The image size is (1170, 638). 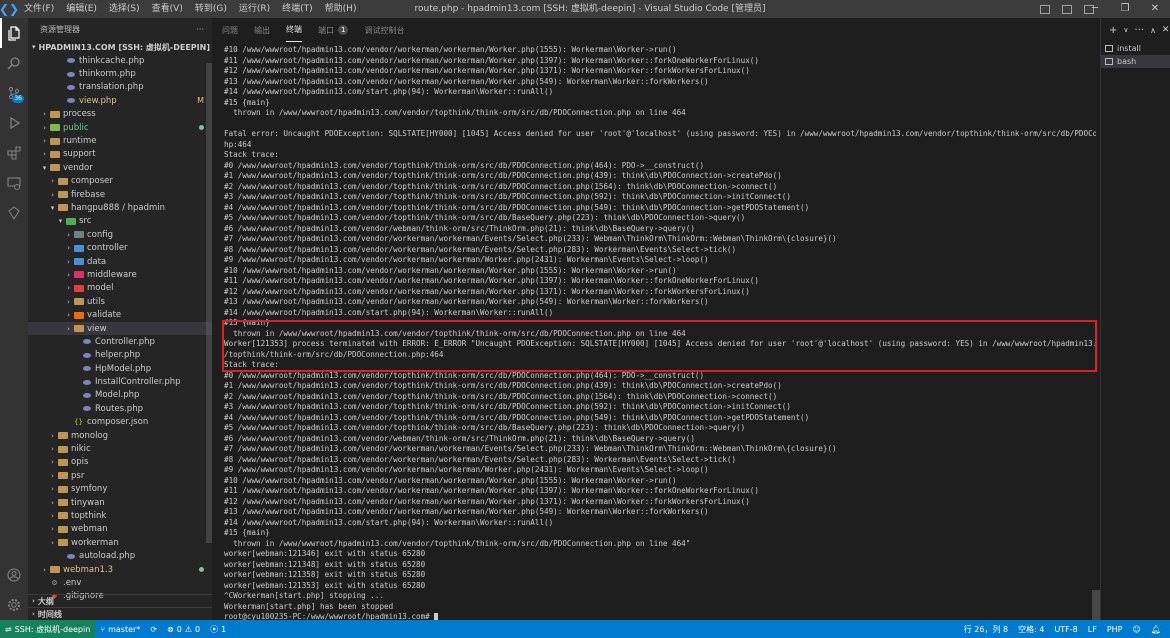 What do you see at coordinates (120, 368) in the screenshot?
I see `tree-file: HpModel.php` at bounding box center [120, 368].